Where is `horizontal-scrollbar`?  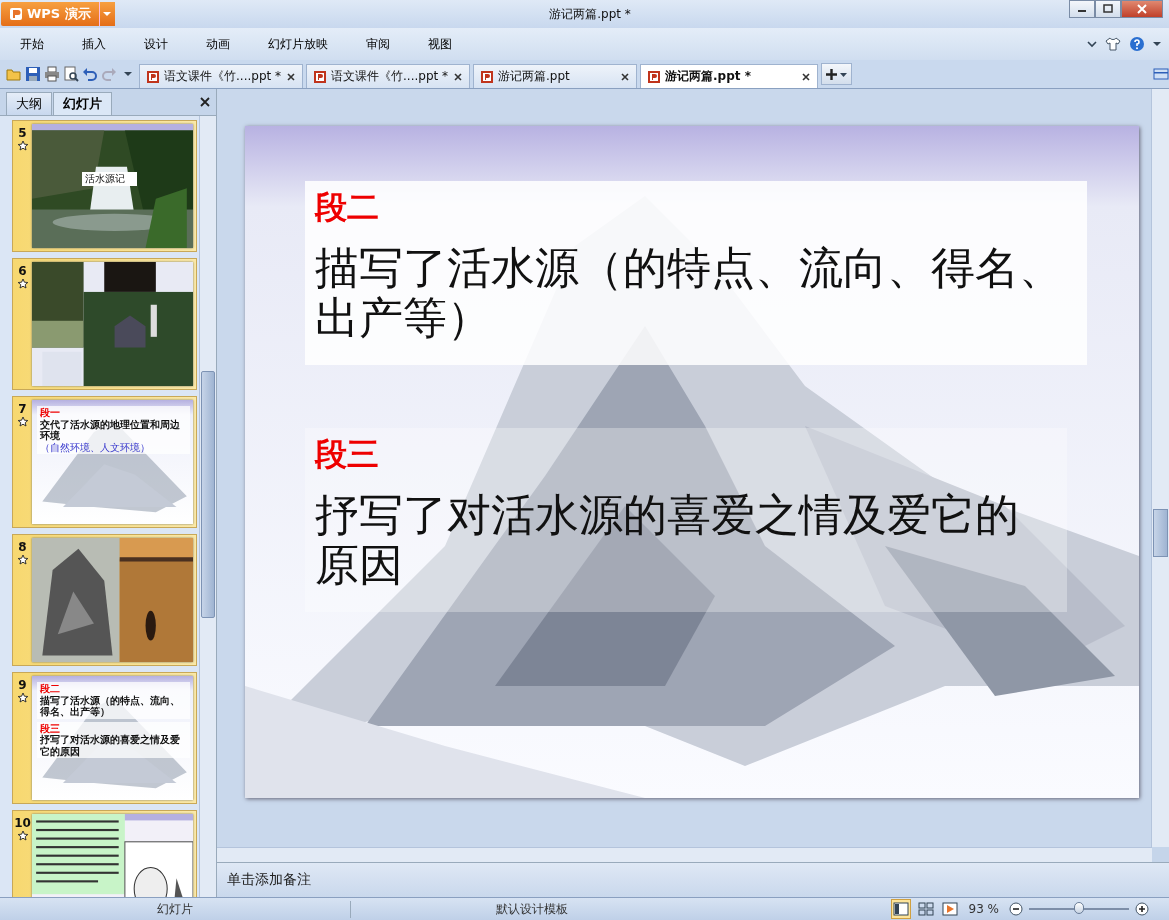 horizontal-scrollbar is located at coordinates (684, 854).